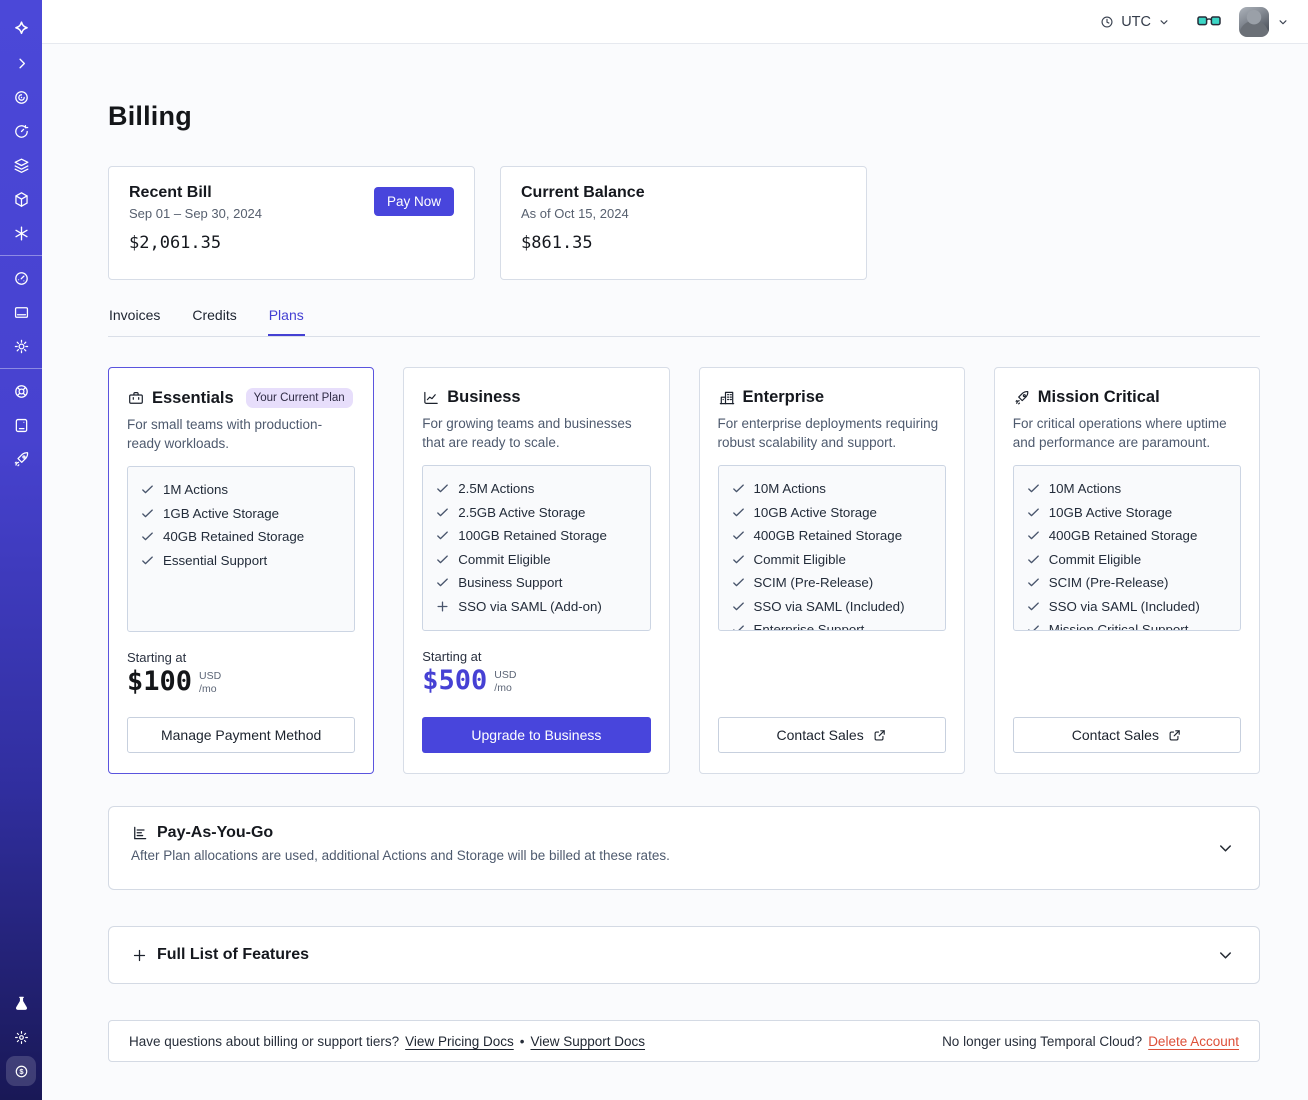 Image resolution: width=1308 pixels, height=1100 pixels. Describe the element at coordinates (1135, 22) in the screenshot. I see `timezone-selector: UTC` at that location.